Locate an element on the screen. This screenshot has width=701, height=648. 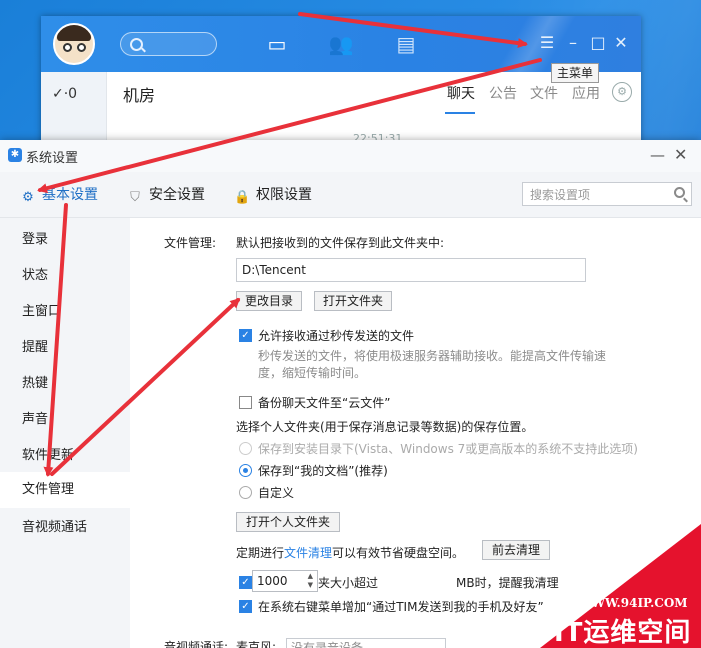
sidebar-item-status: 状态 is located at coordinates (65, 276).